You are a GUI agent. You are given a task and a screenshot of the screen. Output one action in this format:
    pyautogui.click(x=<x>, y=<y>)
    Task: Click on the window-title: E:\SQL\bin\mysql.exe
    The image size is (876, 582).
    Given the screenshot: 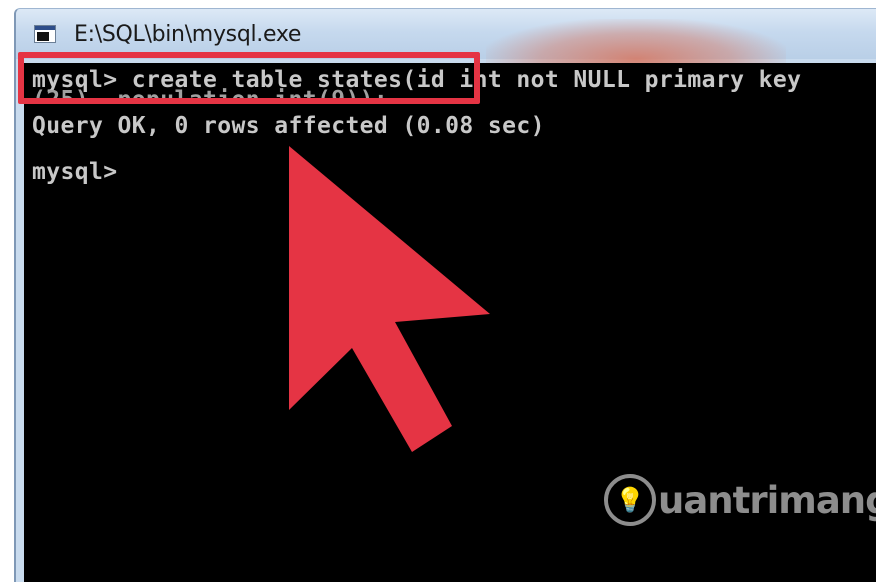 What is the action you would take?
    pyautogui.click(x=188, y=34)
    